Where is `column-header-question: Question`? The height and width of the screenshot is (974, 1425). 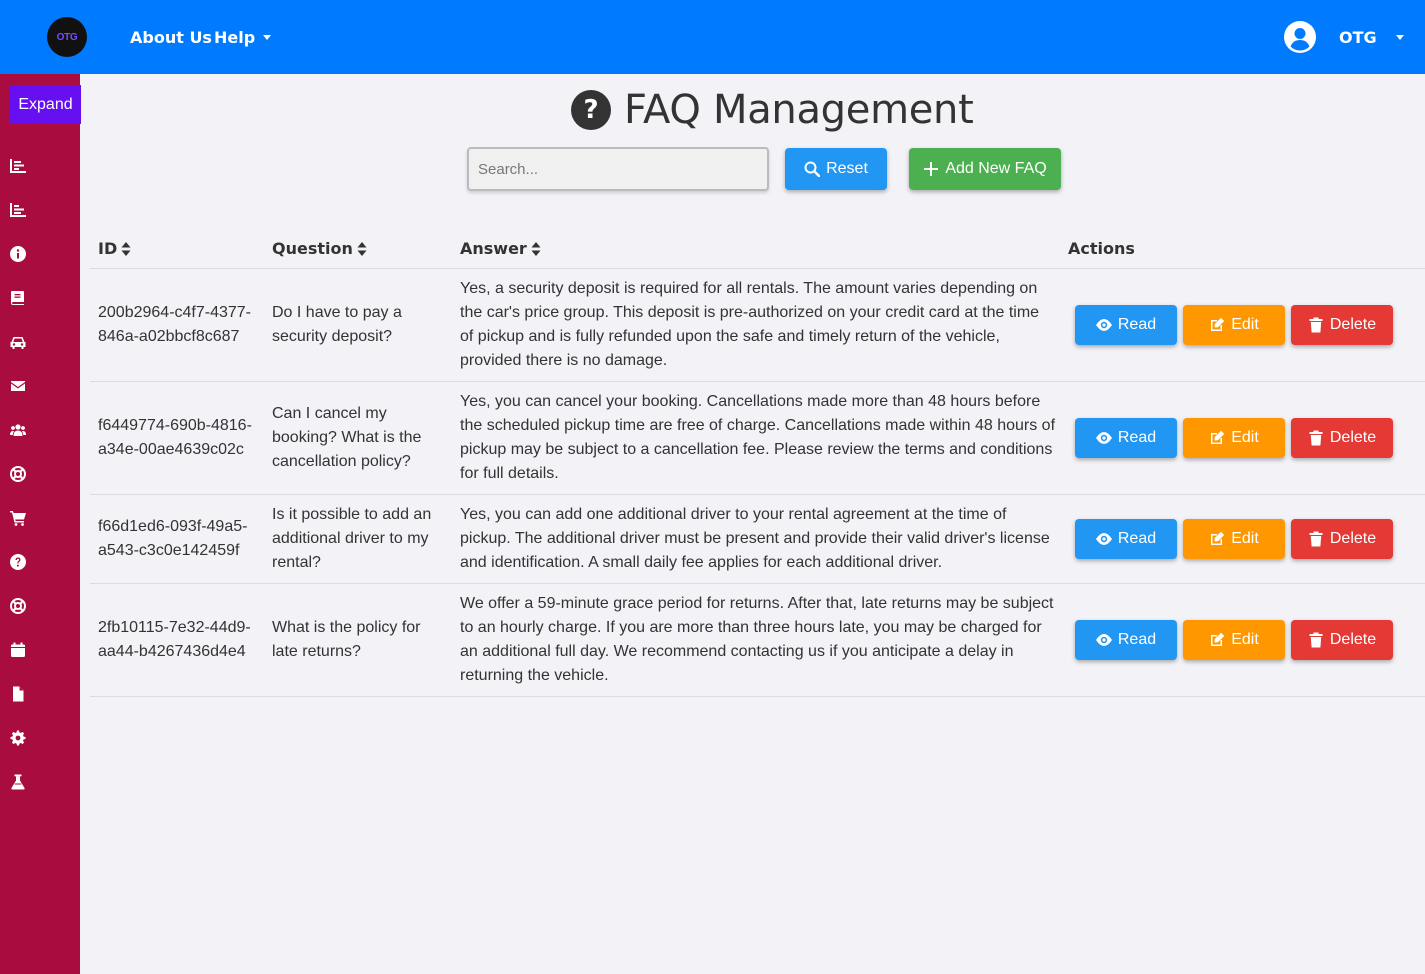
column-header-question: Question is located at coordinates (319, 248).